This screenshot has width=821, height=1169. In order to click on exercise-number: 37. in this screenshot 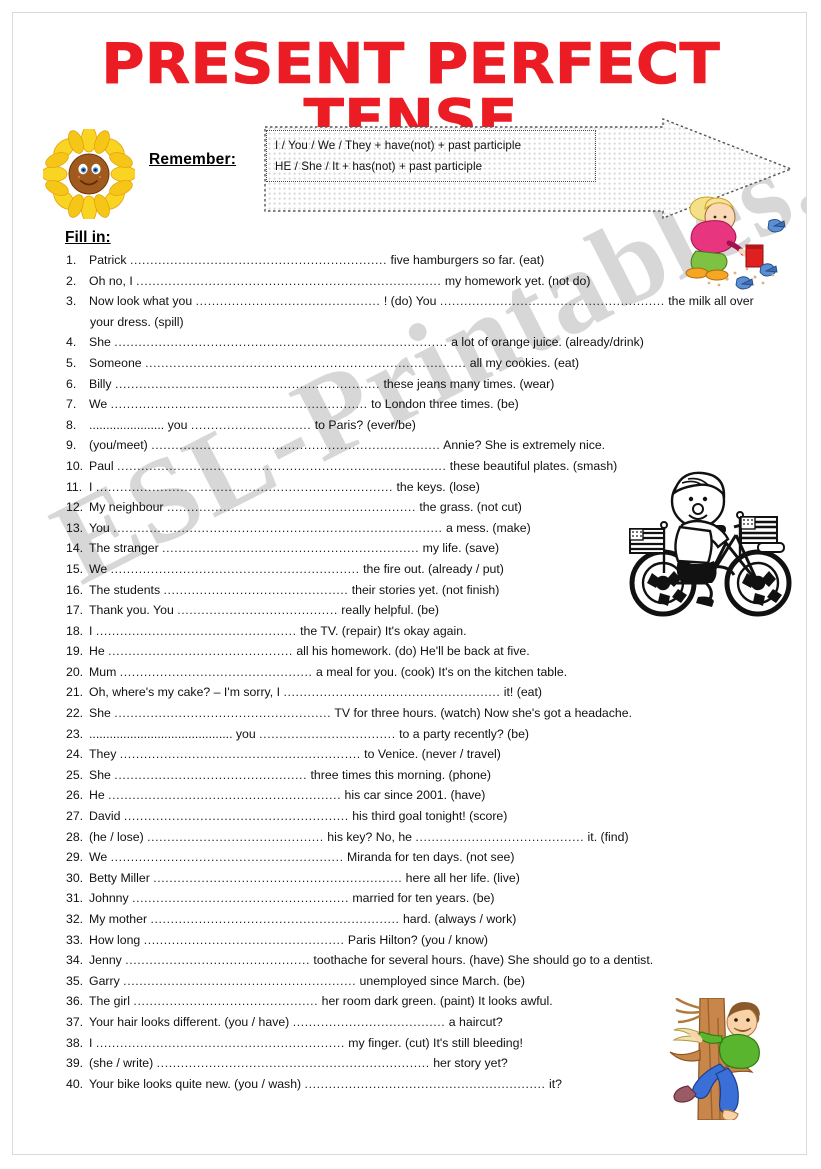, I will do `click(75, 1021)`.